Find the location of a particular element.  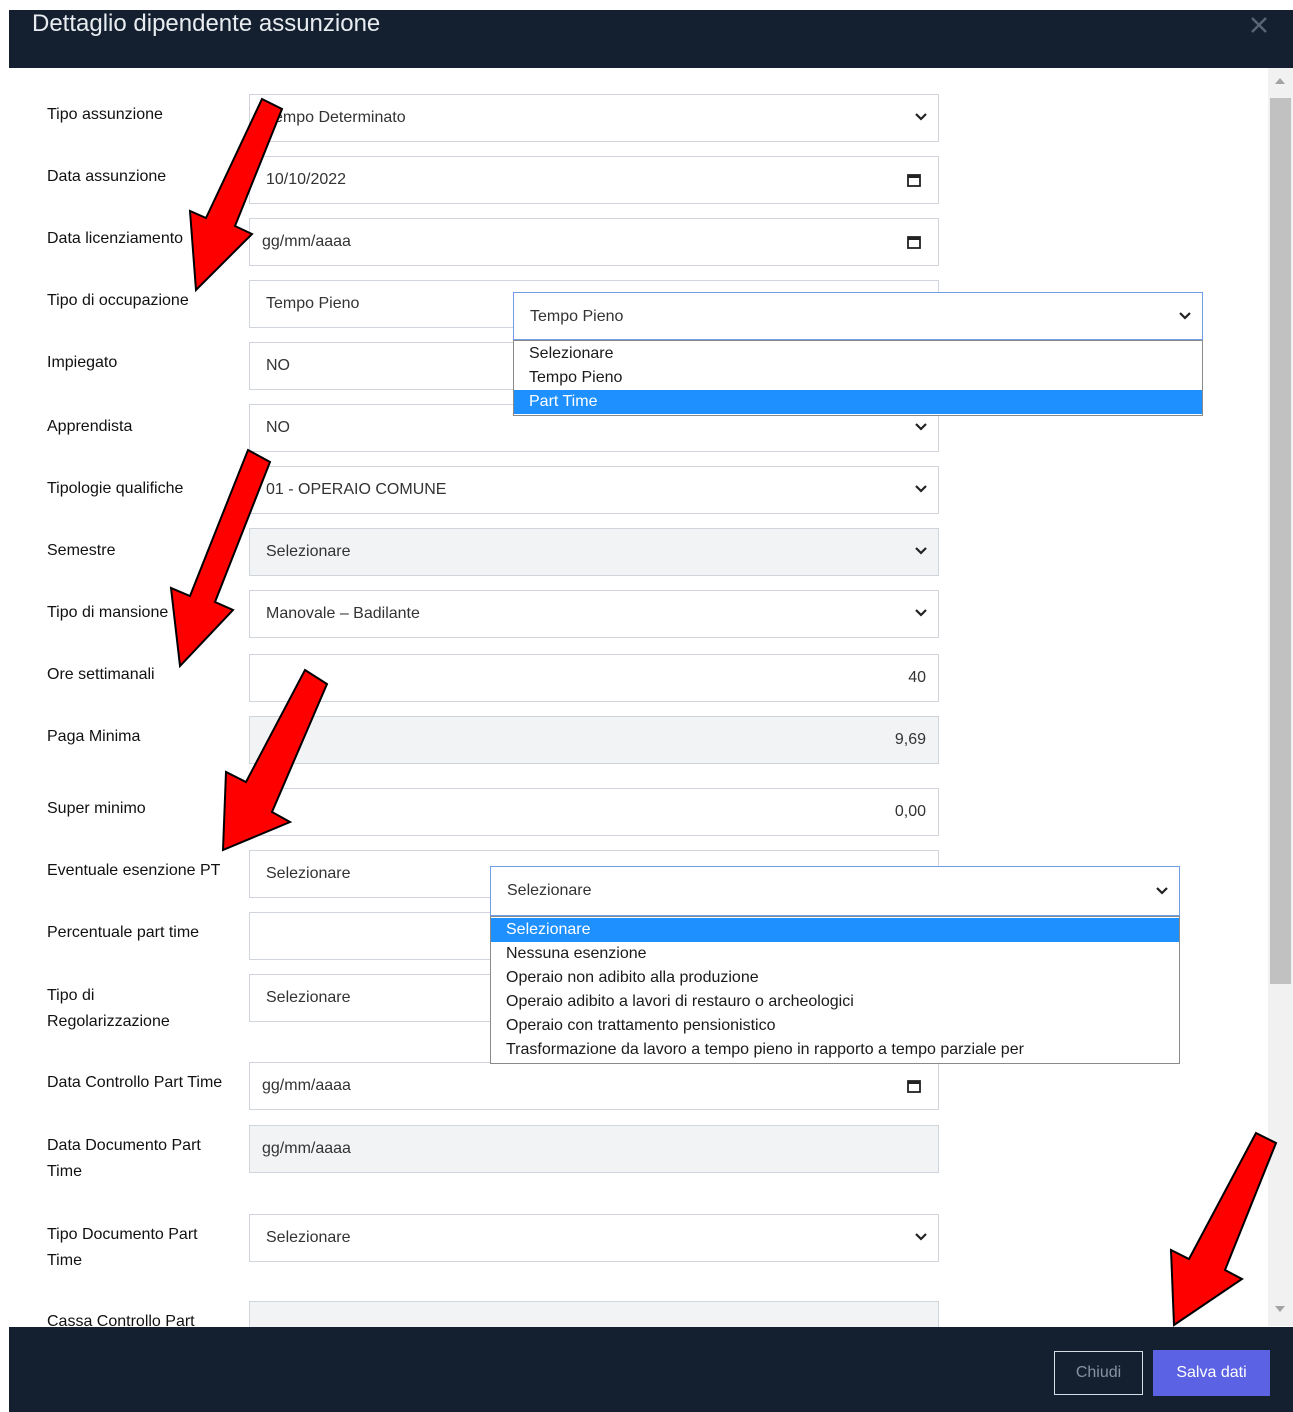

tipo-documento-pt-label-line2: Time is located at coordinates (64, 1260).